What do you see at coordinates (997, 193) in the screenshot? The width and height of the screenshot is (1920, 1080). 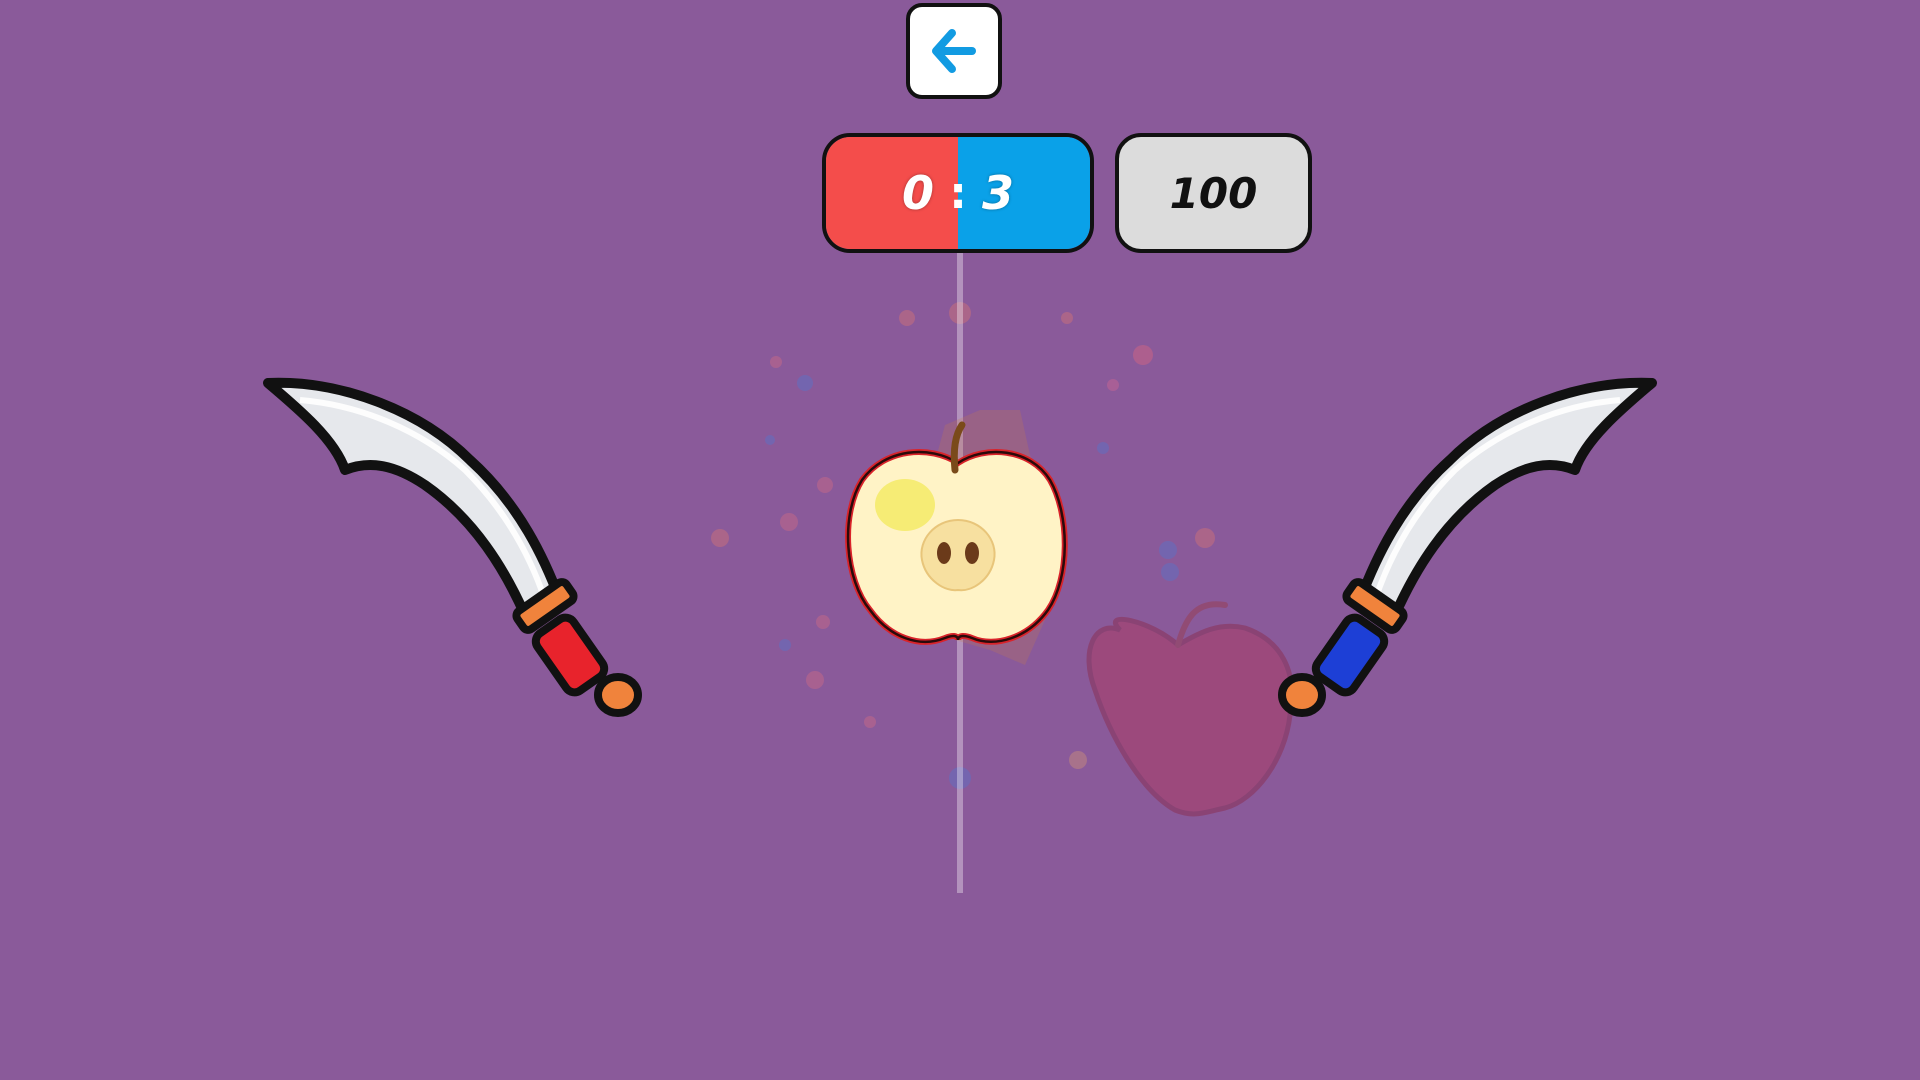 I see `blue-score: 3` at bounding box center [997, 193].